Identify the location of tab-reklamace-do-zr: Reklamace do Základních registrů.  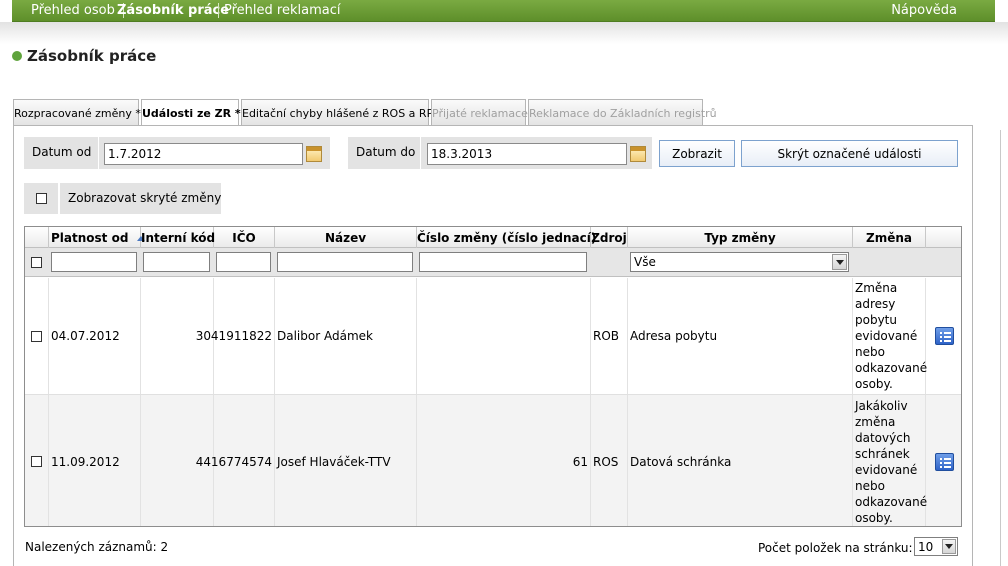
(622, 112).